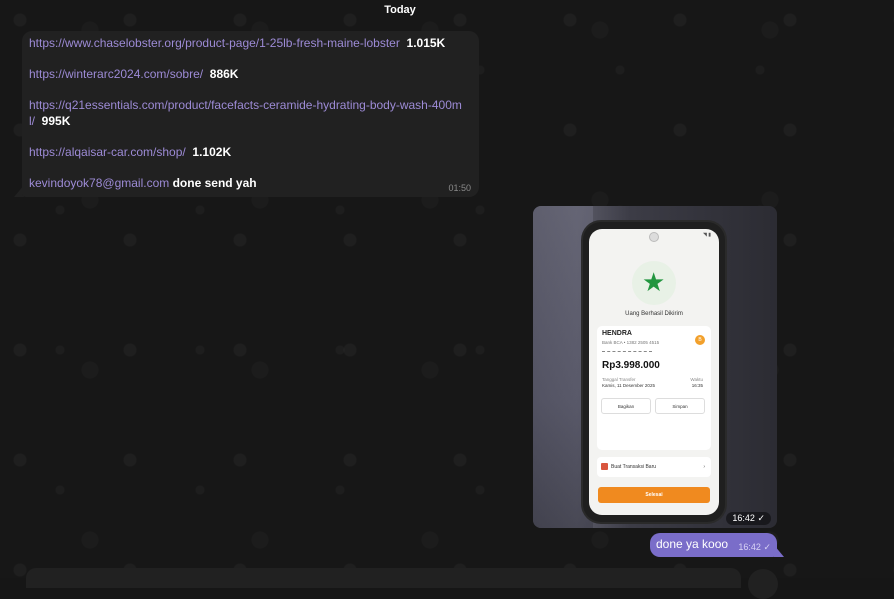  What do you see at coordinates (617, 333) in the screenshot?
I see `recipient-name: HENDRA` at bounding box center [617, 333].